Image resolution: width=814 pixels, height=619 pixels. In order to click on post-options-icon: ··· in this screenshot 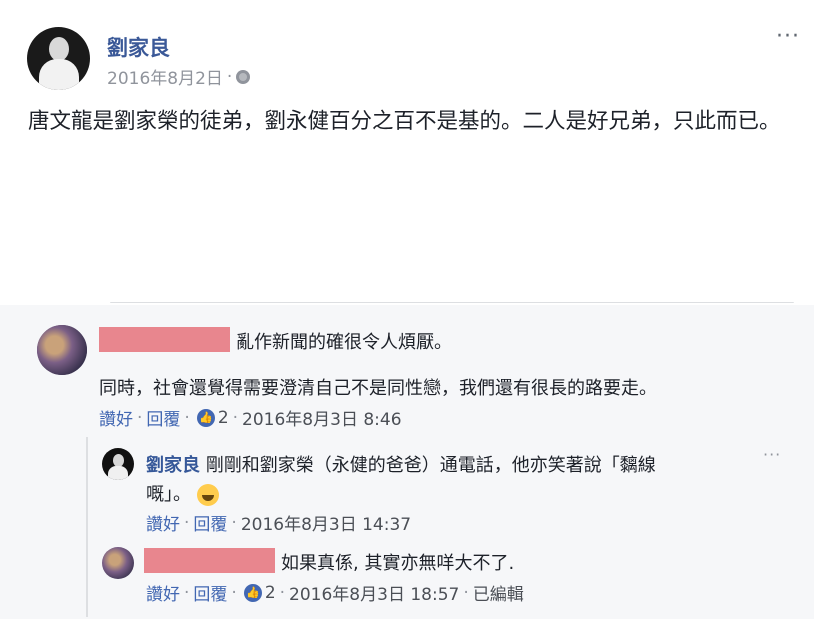, I will do `click(788, 36)`.